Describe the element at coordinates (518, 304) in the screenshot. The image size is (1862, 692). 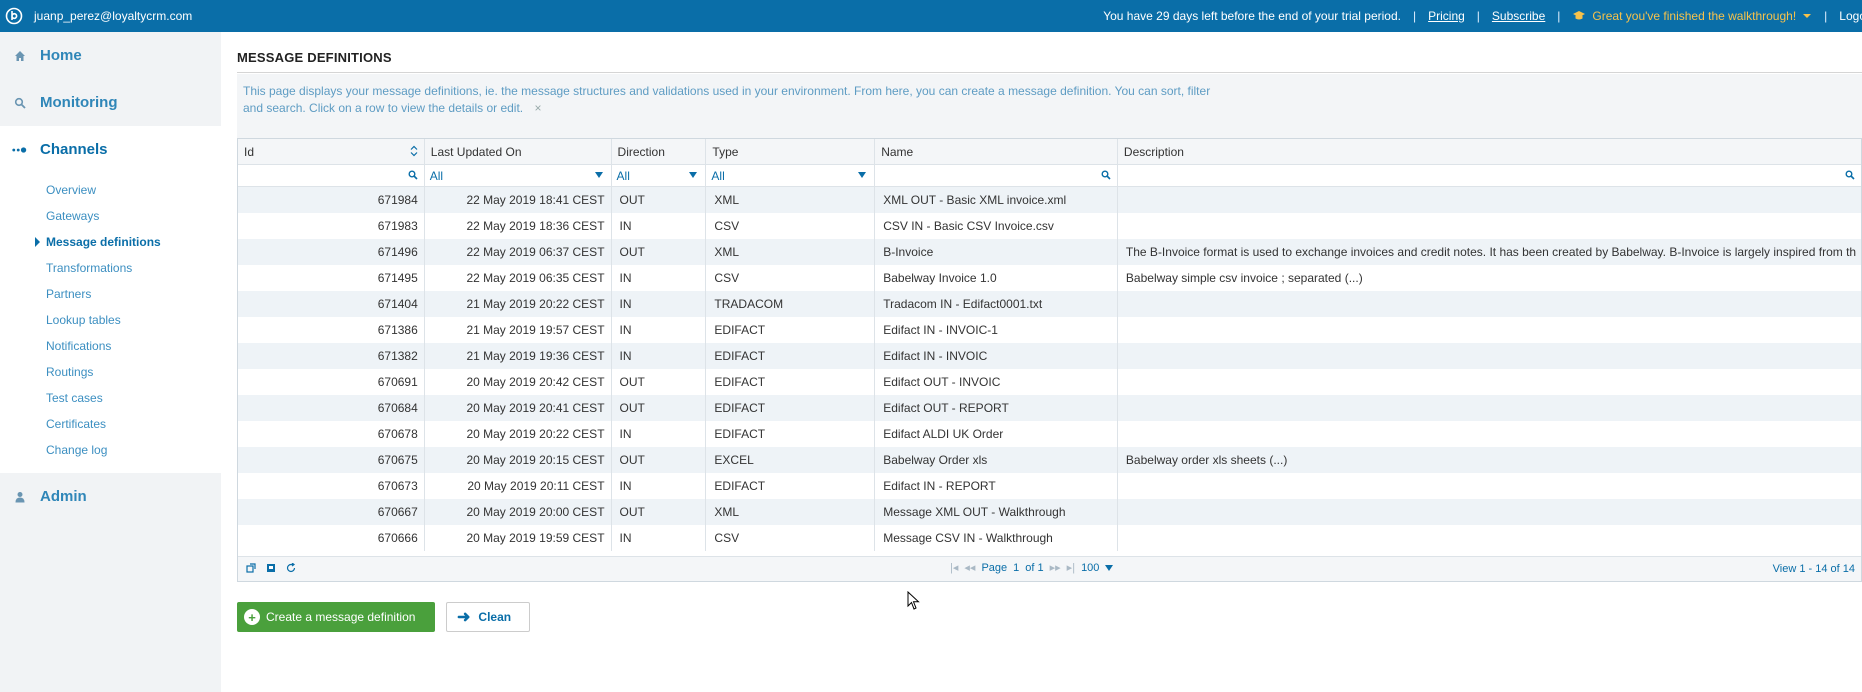
I see `cell-date: 21 May 2019 20:22 CEST` at that location.